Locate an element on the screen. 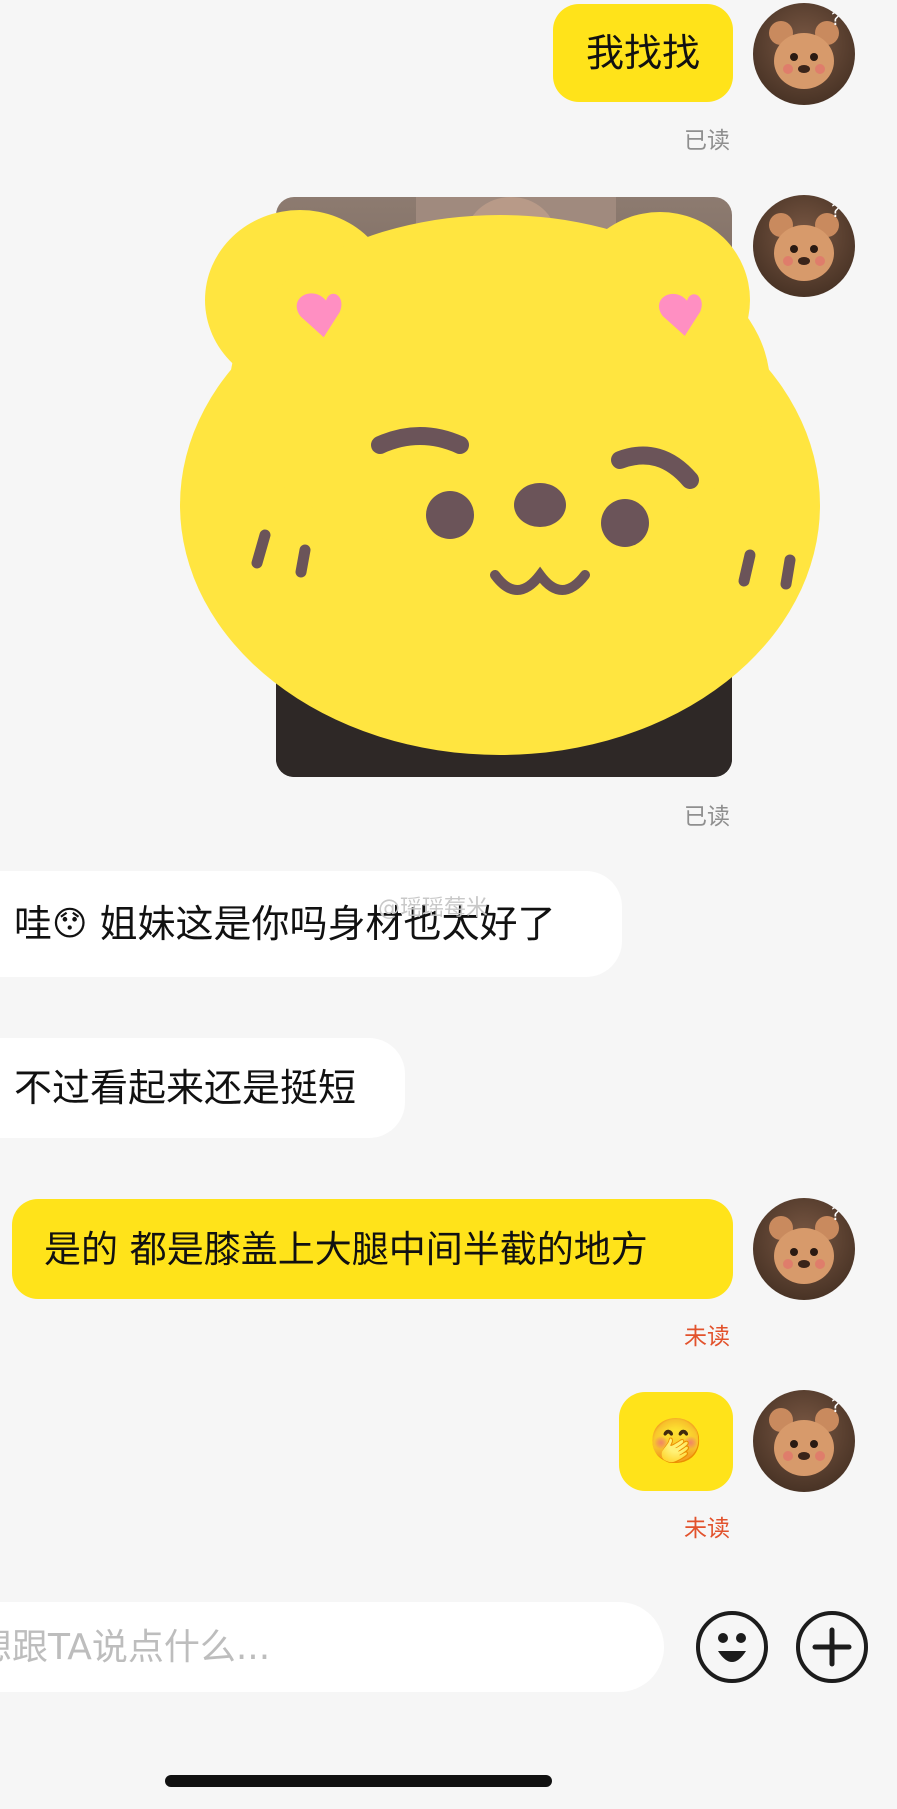 The image size is (897, 1809). message-bubble-mine: 我找找 is located at coordinates (643, 53).